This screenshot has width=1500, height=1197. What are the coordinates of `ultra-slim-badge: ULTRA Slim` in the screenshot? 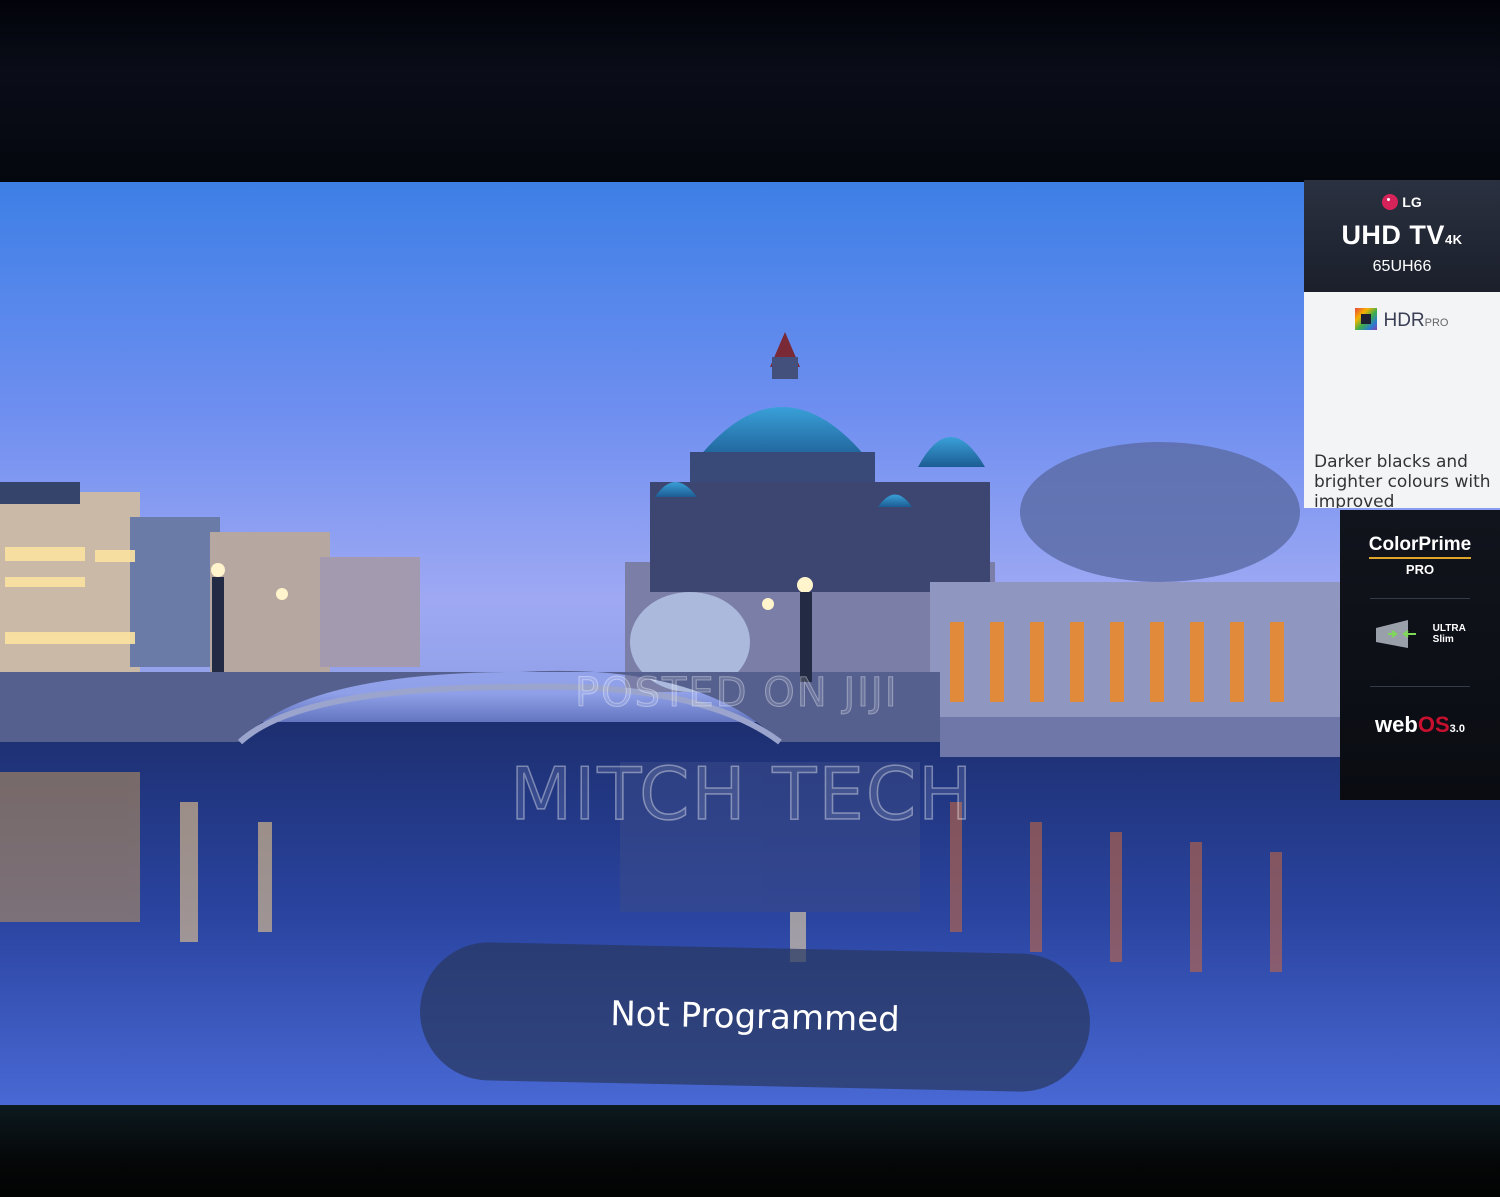 It's located at (1420, 634).